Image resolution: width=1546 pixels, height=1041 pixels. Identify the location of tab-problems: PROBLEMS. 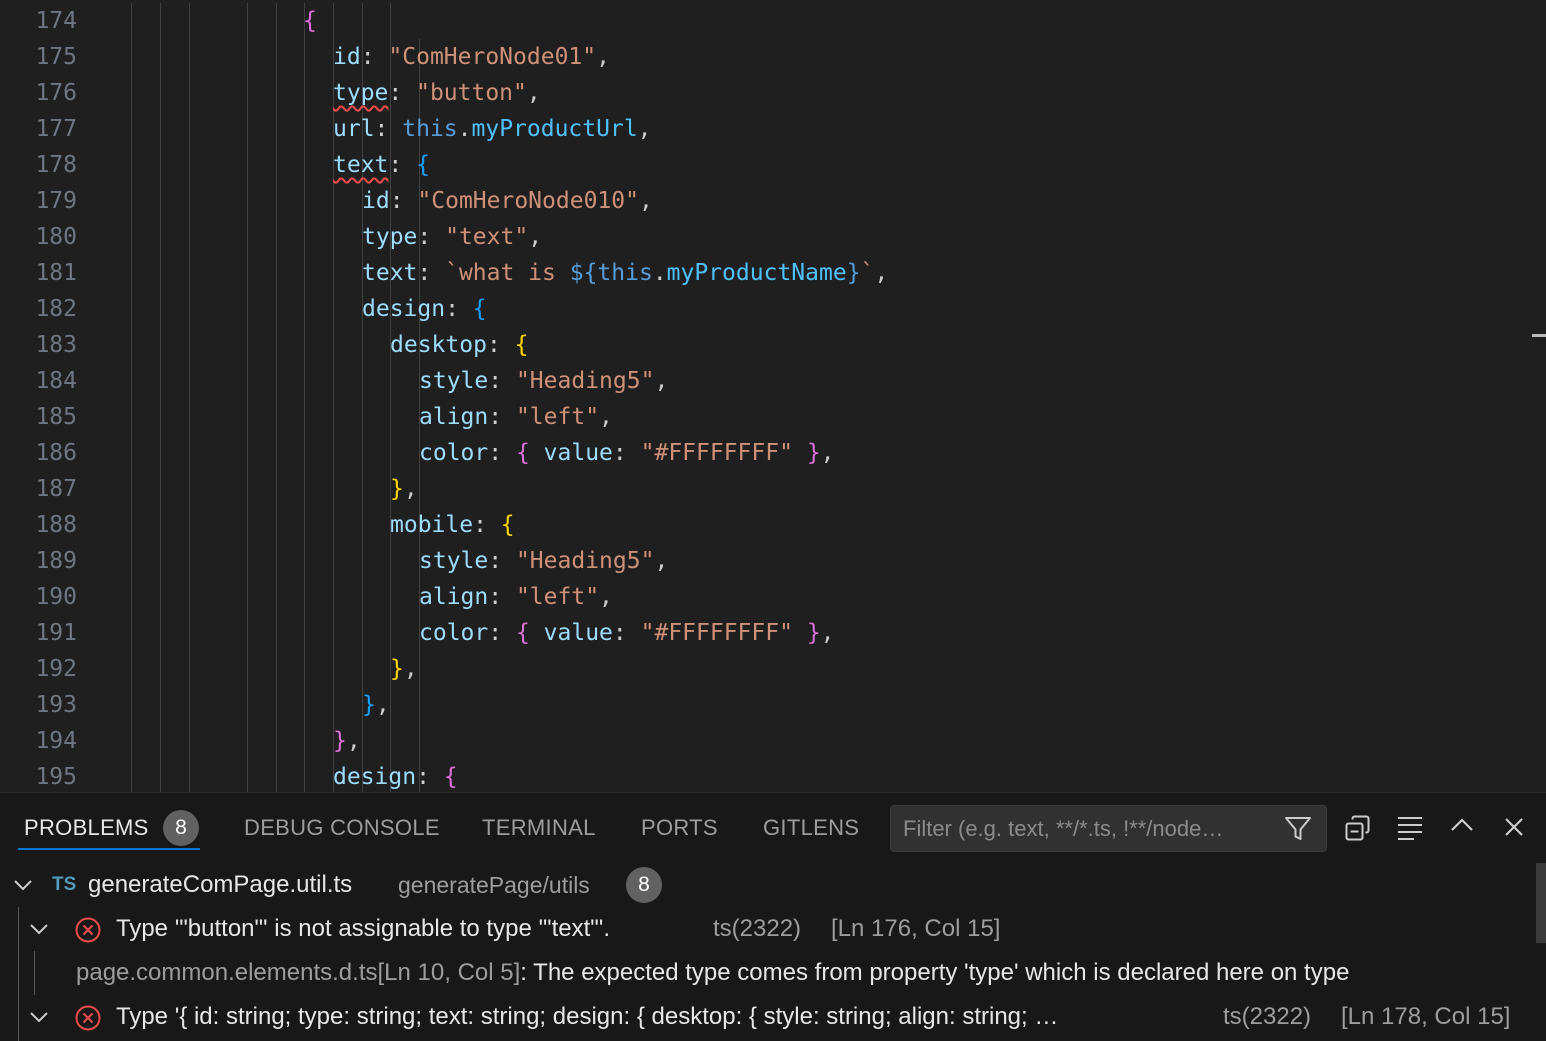
(86, 828).